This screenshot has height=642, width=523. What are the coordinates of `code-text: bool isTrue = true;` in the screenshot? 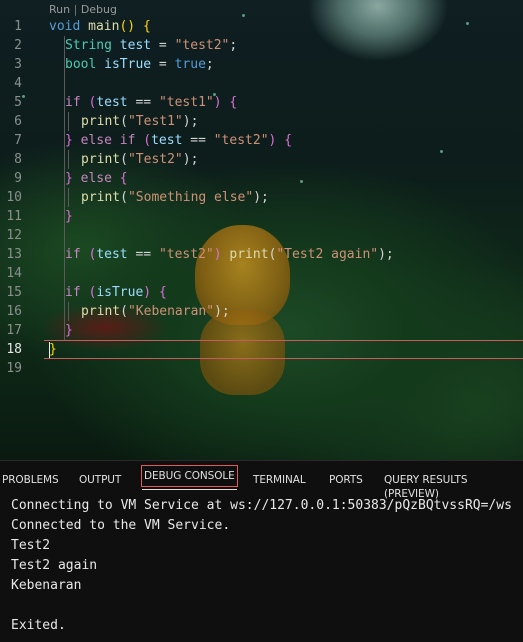 It's located at (139, 64).